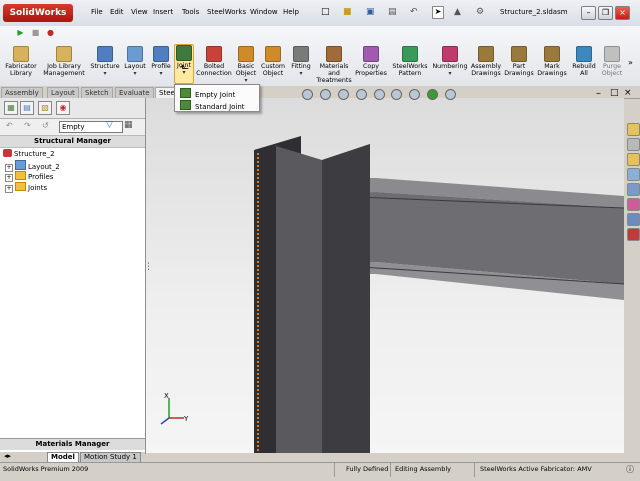 The height and width of the screenshot is (481, 640). What do you see at coordinates (584, 61) in the screenshot?
I see `rebuild-all-button: Rebuild All` at bounding box center [584, 61].